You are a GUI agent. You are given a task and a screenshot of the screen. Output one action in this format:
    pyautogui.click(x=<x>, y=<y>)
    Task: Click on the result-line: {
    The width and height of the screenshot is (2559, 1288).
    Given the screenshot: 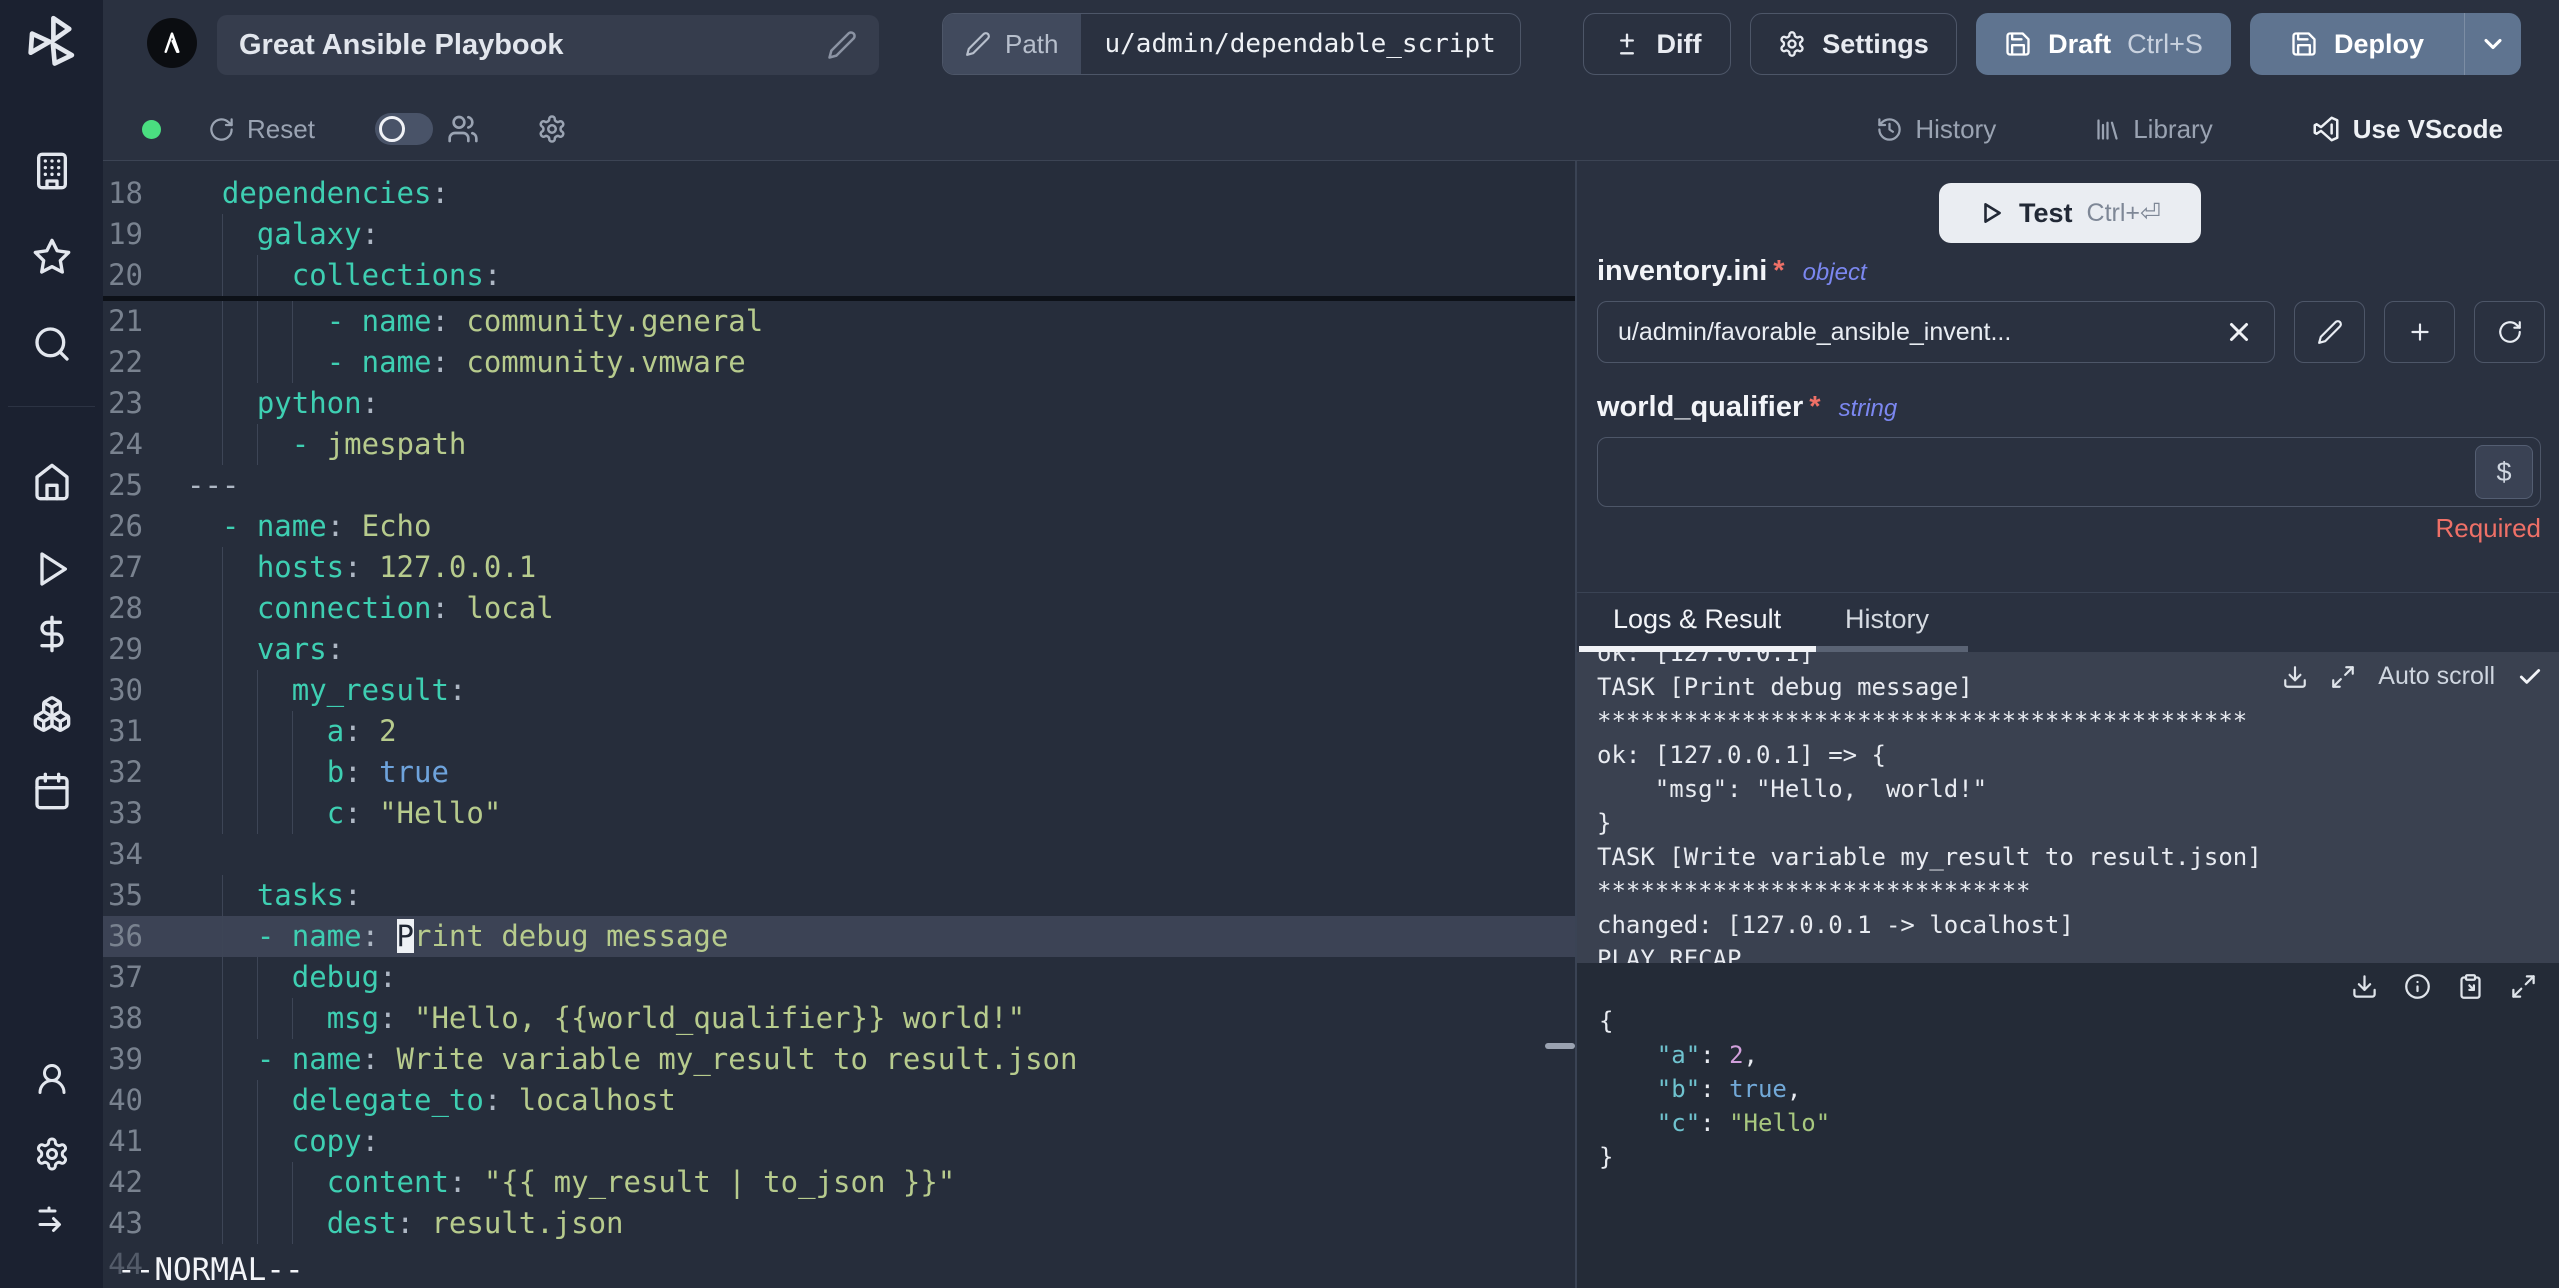 What is the action you would take?
    pyautogui.click(x=1606, y=1021)
    